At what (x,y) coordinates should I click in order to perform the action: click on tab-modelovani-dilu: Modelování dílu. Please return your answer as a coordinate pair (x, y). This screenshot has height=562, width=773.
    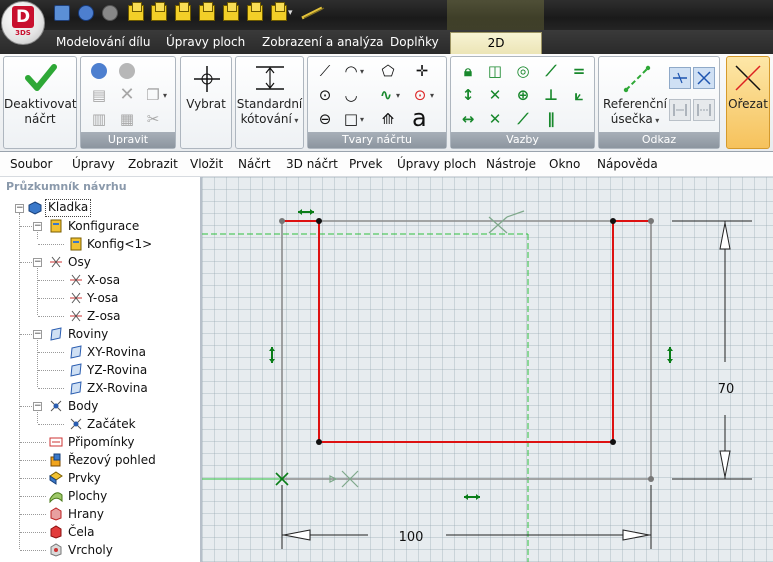
    Looking at the image, I should click on (103, 42).